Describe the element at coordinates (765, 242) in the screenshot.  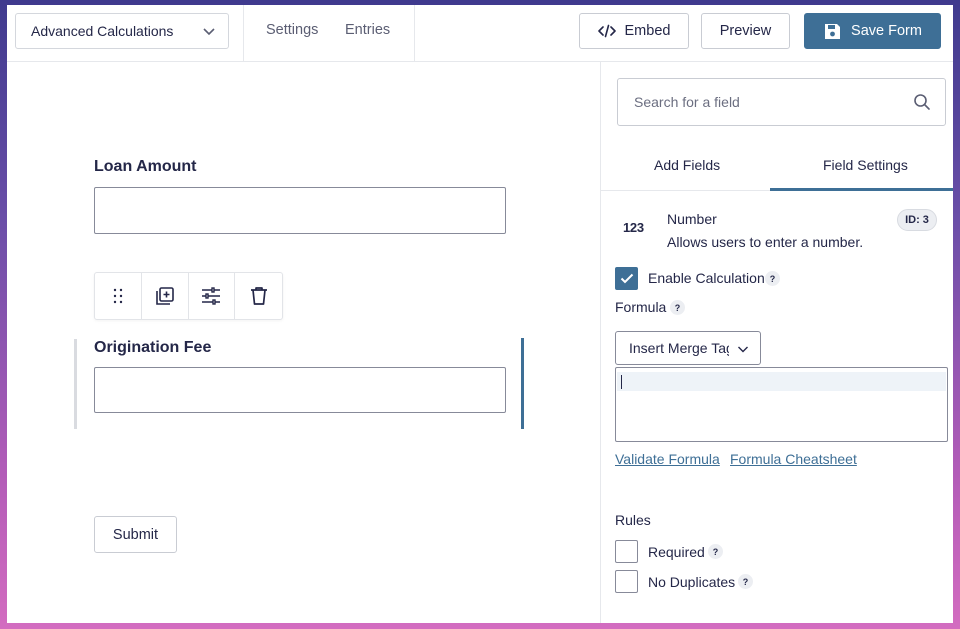
I see `field-type-description: Allows users to enter a number.` at that location.